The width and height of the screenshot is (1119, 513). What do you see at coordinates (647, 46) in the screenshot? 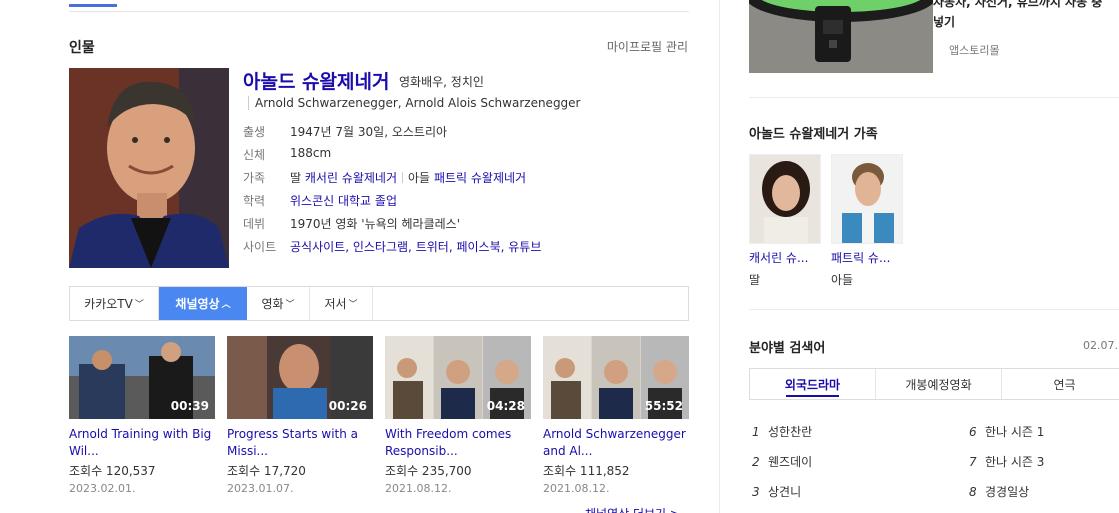
I see `manage-profile-link: 마이프로필 관리` at bounding box center [647, 46].